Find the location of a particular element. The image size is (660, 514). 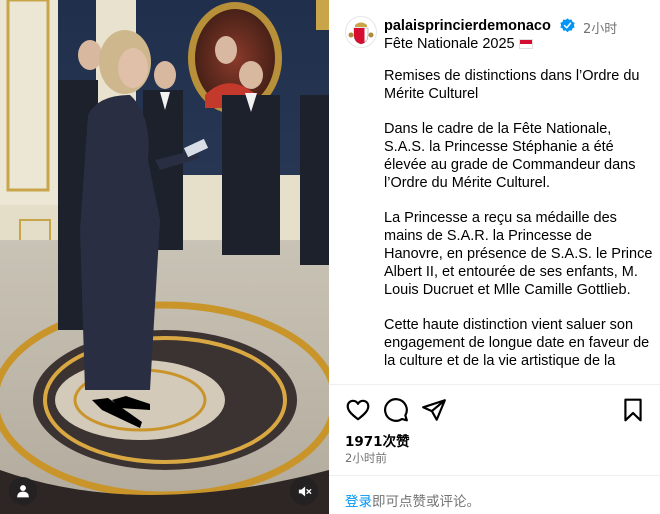

tagged-users-button is located at coordinates (23, 491).